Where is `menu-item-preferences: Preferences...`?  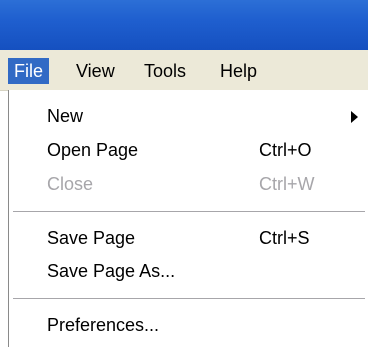
menu-item-preferences: Preferences... is located at coordinates (207, 325).